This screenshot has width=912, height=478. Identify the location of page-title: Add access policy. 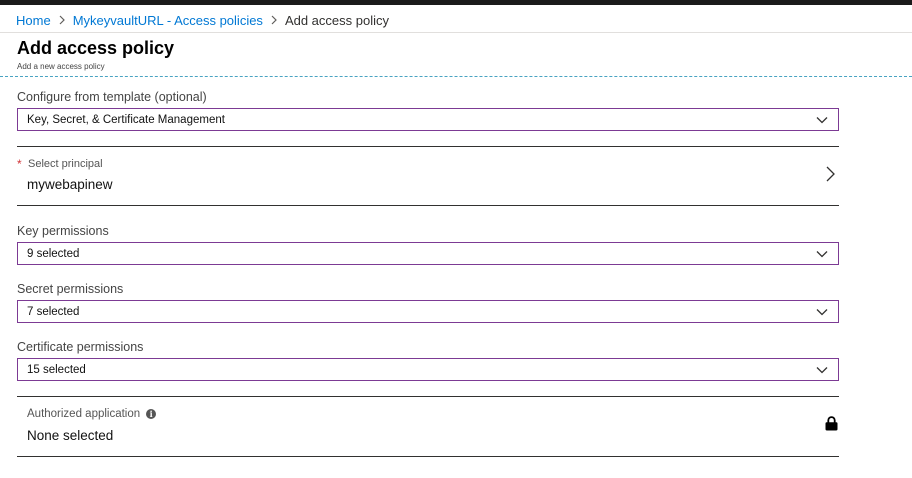
(96, 48).